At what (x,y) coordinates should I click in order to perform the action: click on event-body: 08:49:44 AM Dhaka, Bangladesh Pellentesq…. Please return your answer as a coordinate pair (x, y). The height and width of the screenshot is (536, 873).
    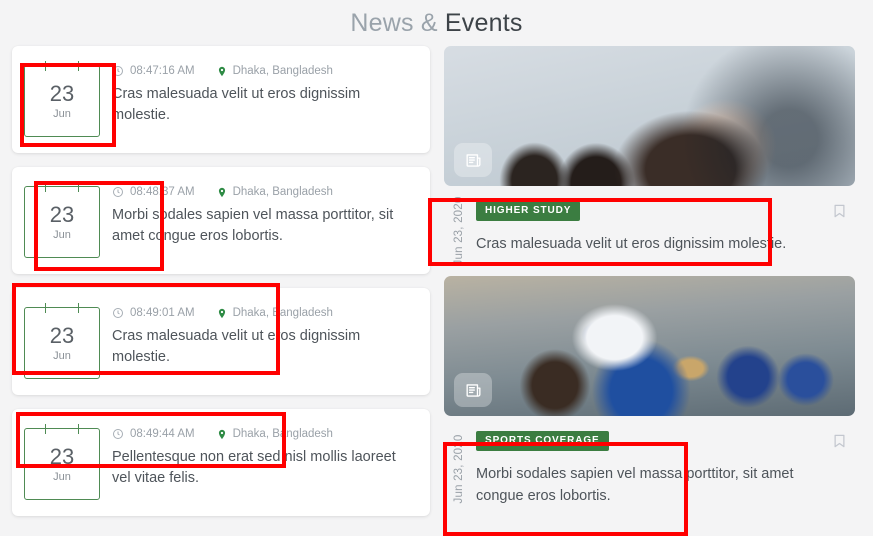
    Looking at the image, I should click on (264, 457).